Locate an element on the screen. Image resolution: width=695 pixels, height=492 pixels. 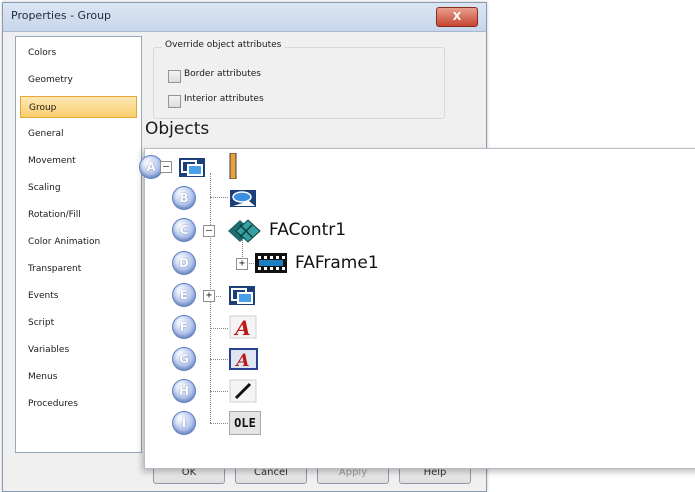
node-label-facontr1: FAContr1 is located at coordinates (307, 230).